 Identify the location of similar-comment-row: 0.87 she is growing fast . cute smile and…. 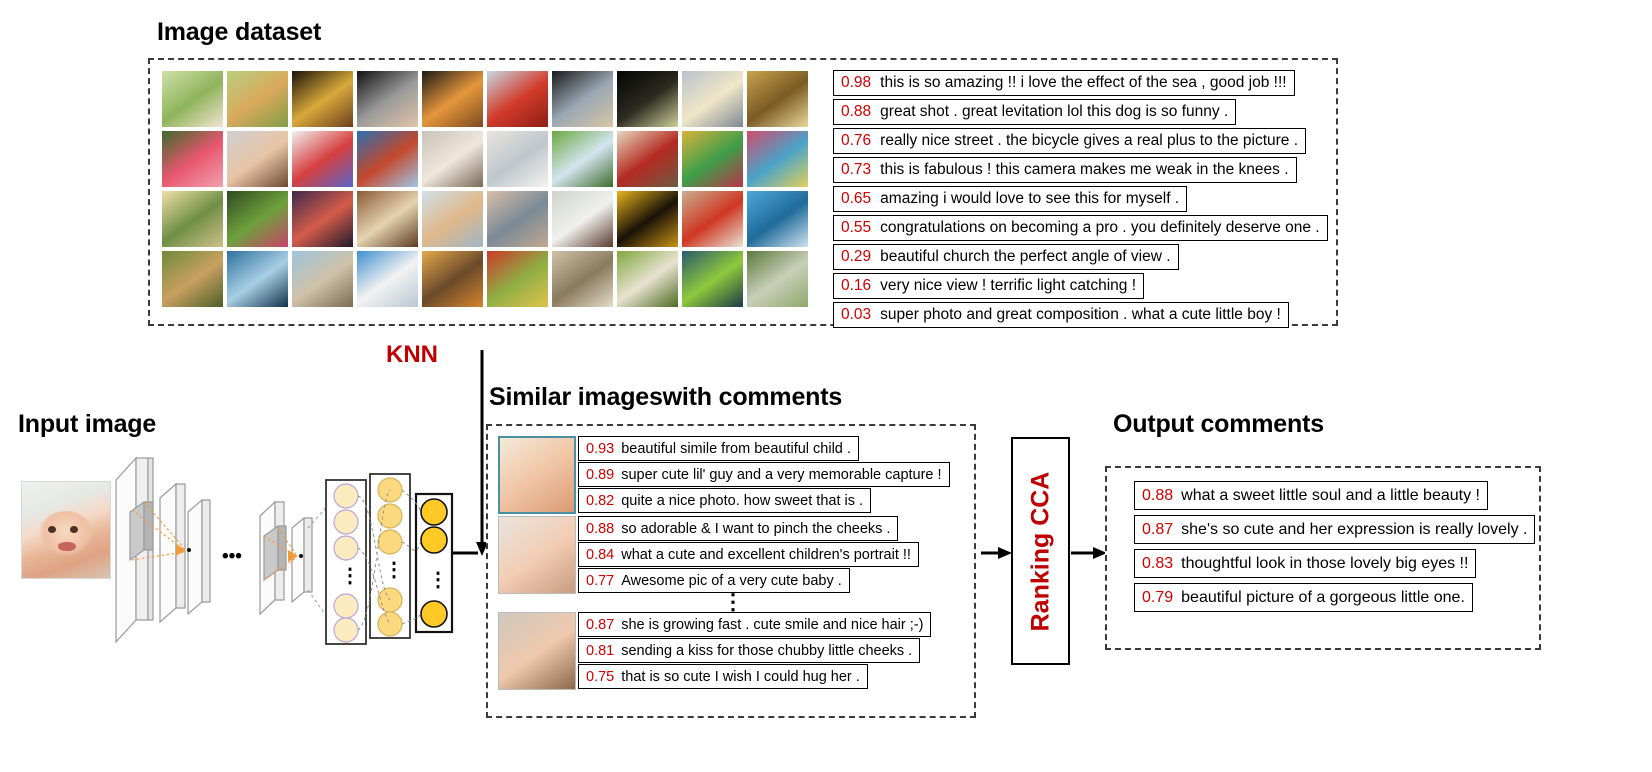
(755, 624).